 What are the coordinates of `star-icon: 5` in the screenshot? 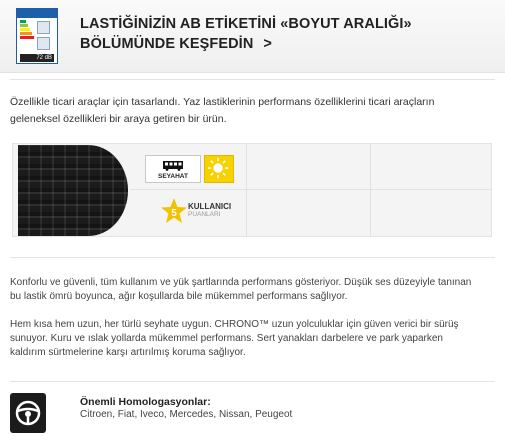 It's located at (174, 210).